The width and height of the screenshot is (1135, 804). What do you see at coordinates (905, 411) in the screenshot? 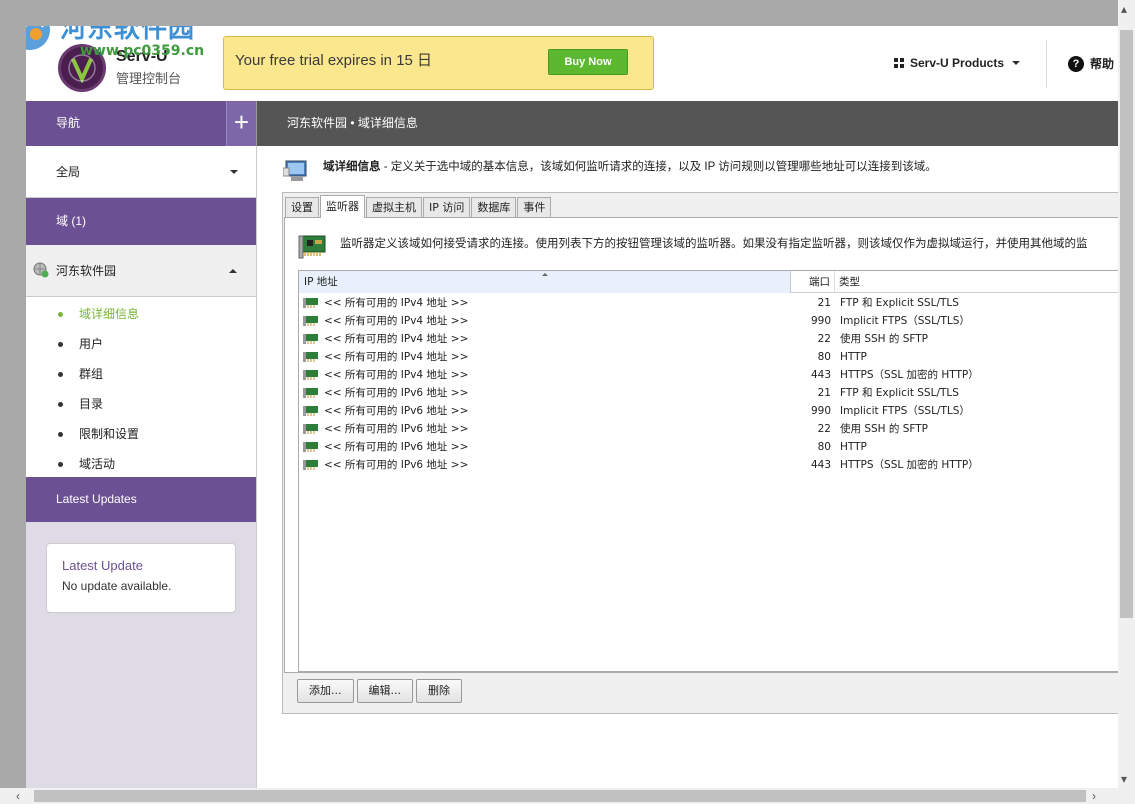
I see `cell-type: Implicit FTPS（SSL/TLS）` at bounding box center [905, 411].